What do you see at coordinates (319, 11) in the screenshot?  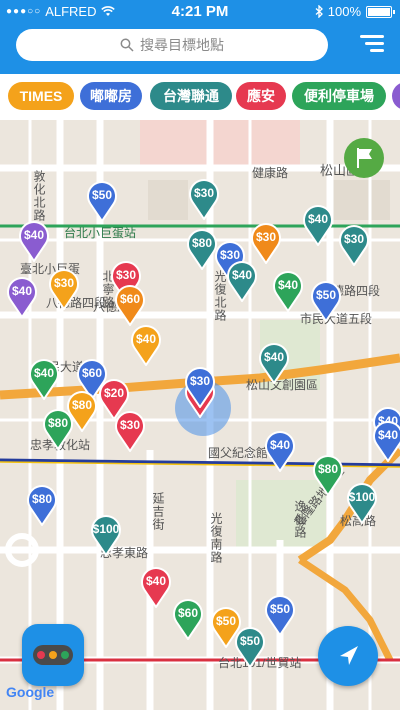 I see `bluetooth-icon` at bounding box center [319, 11].